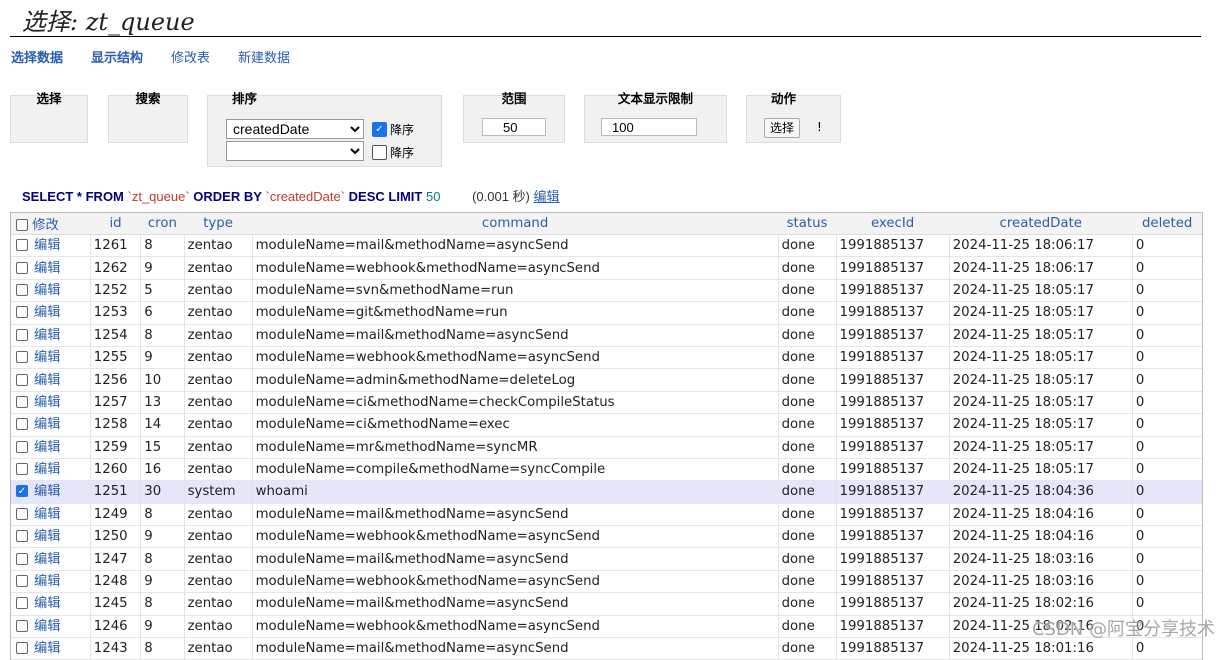 The height and width of the screenshot is (660, 1221). What do you see at coordinates (379, 129) in the screenshot?
I see `sort-desc-1-checkbox: ✓` at bounding box center [379, 129].